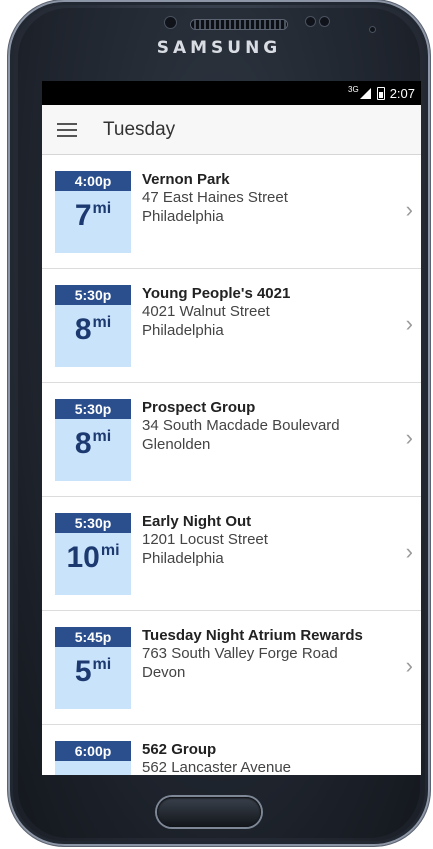  What do you see at coordinates (170, 22) in the screenshot?
I see `front-camera-icon` at bounding box center [170, 22].